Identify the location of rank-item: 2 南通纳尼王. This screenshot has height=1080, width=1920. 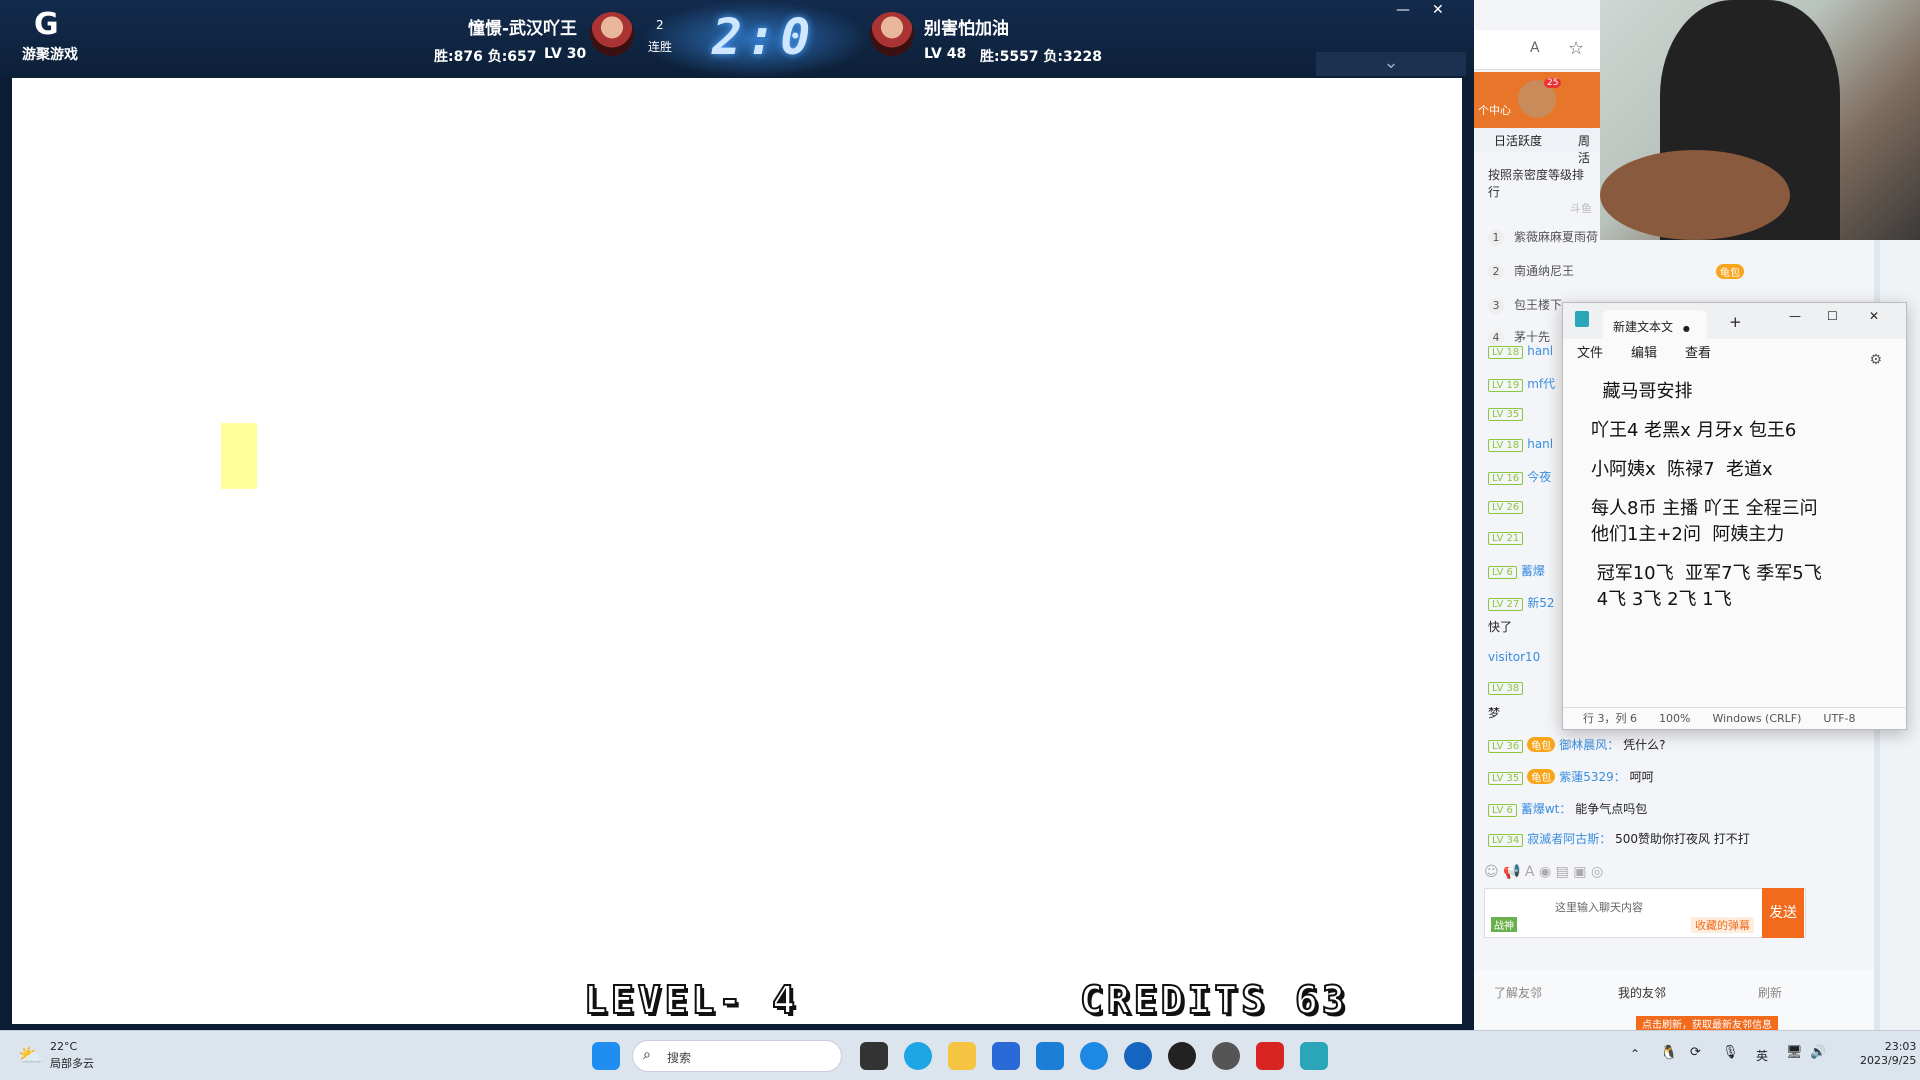
(1550, 276).